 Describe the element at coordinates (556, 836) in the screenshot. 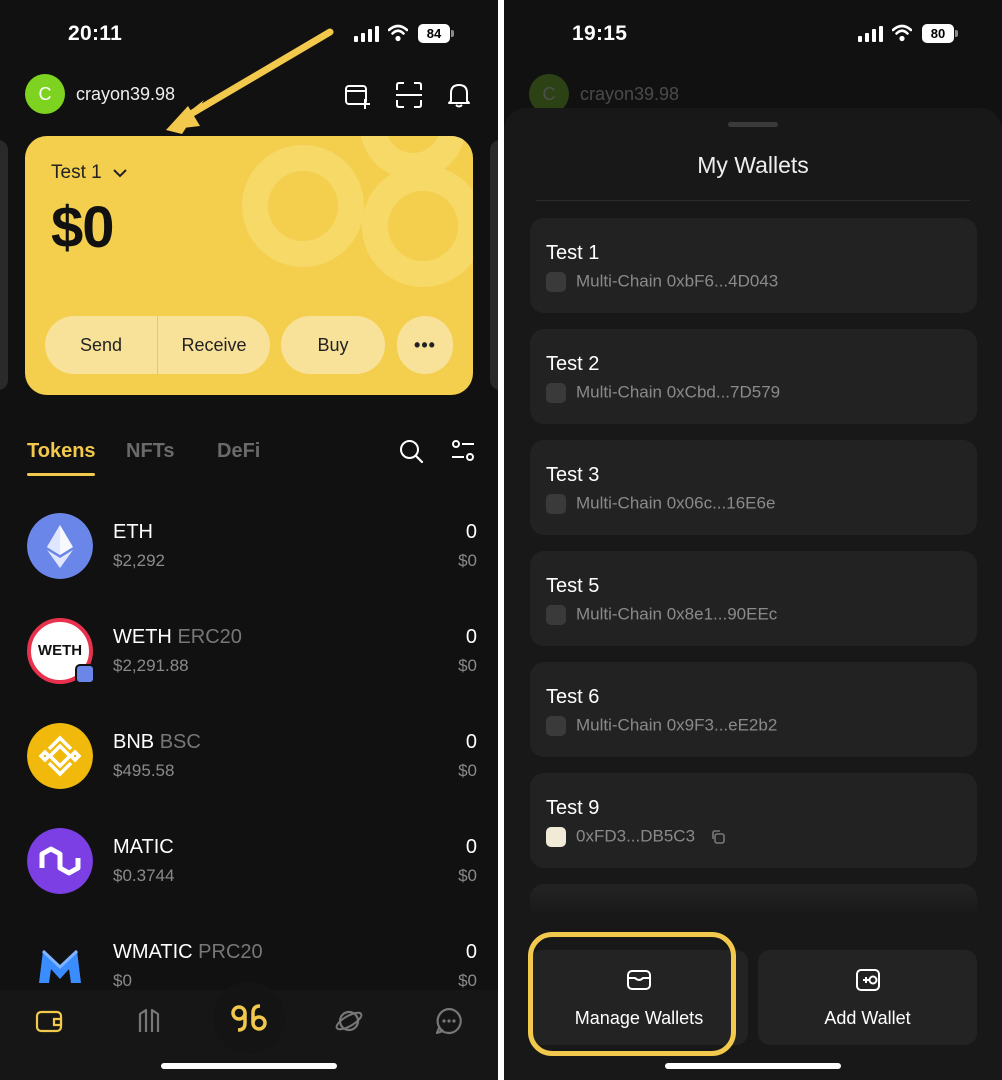

I see `single-chain-icon` at that location.